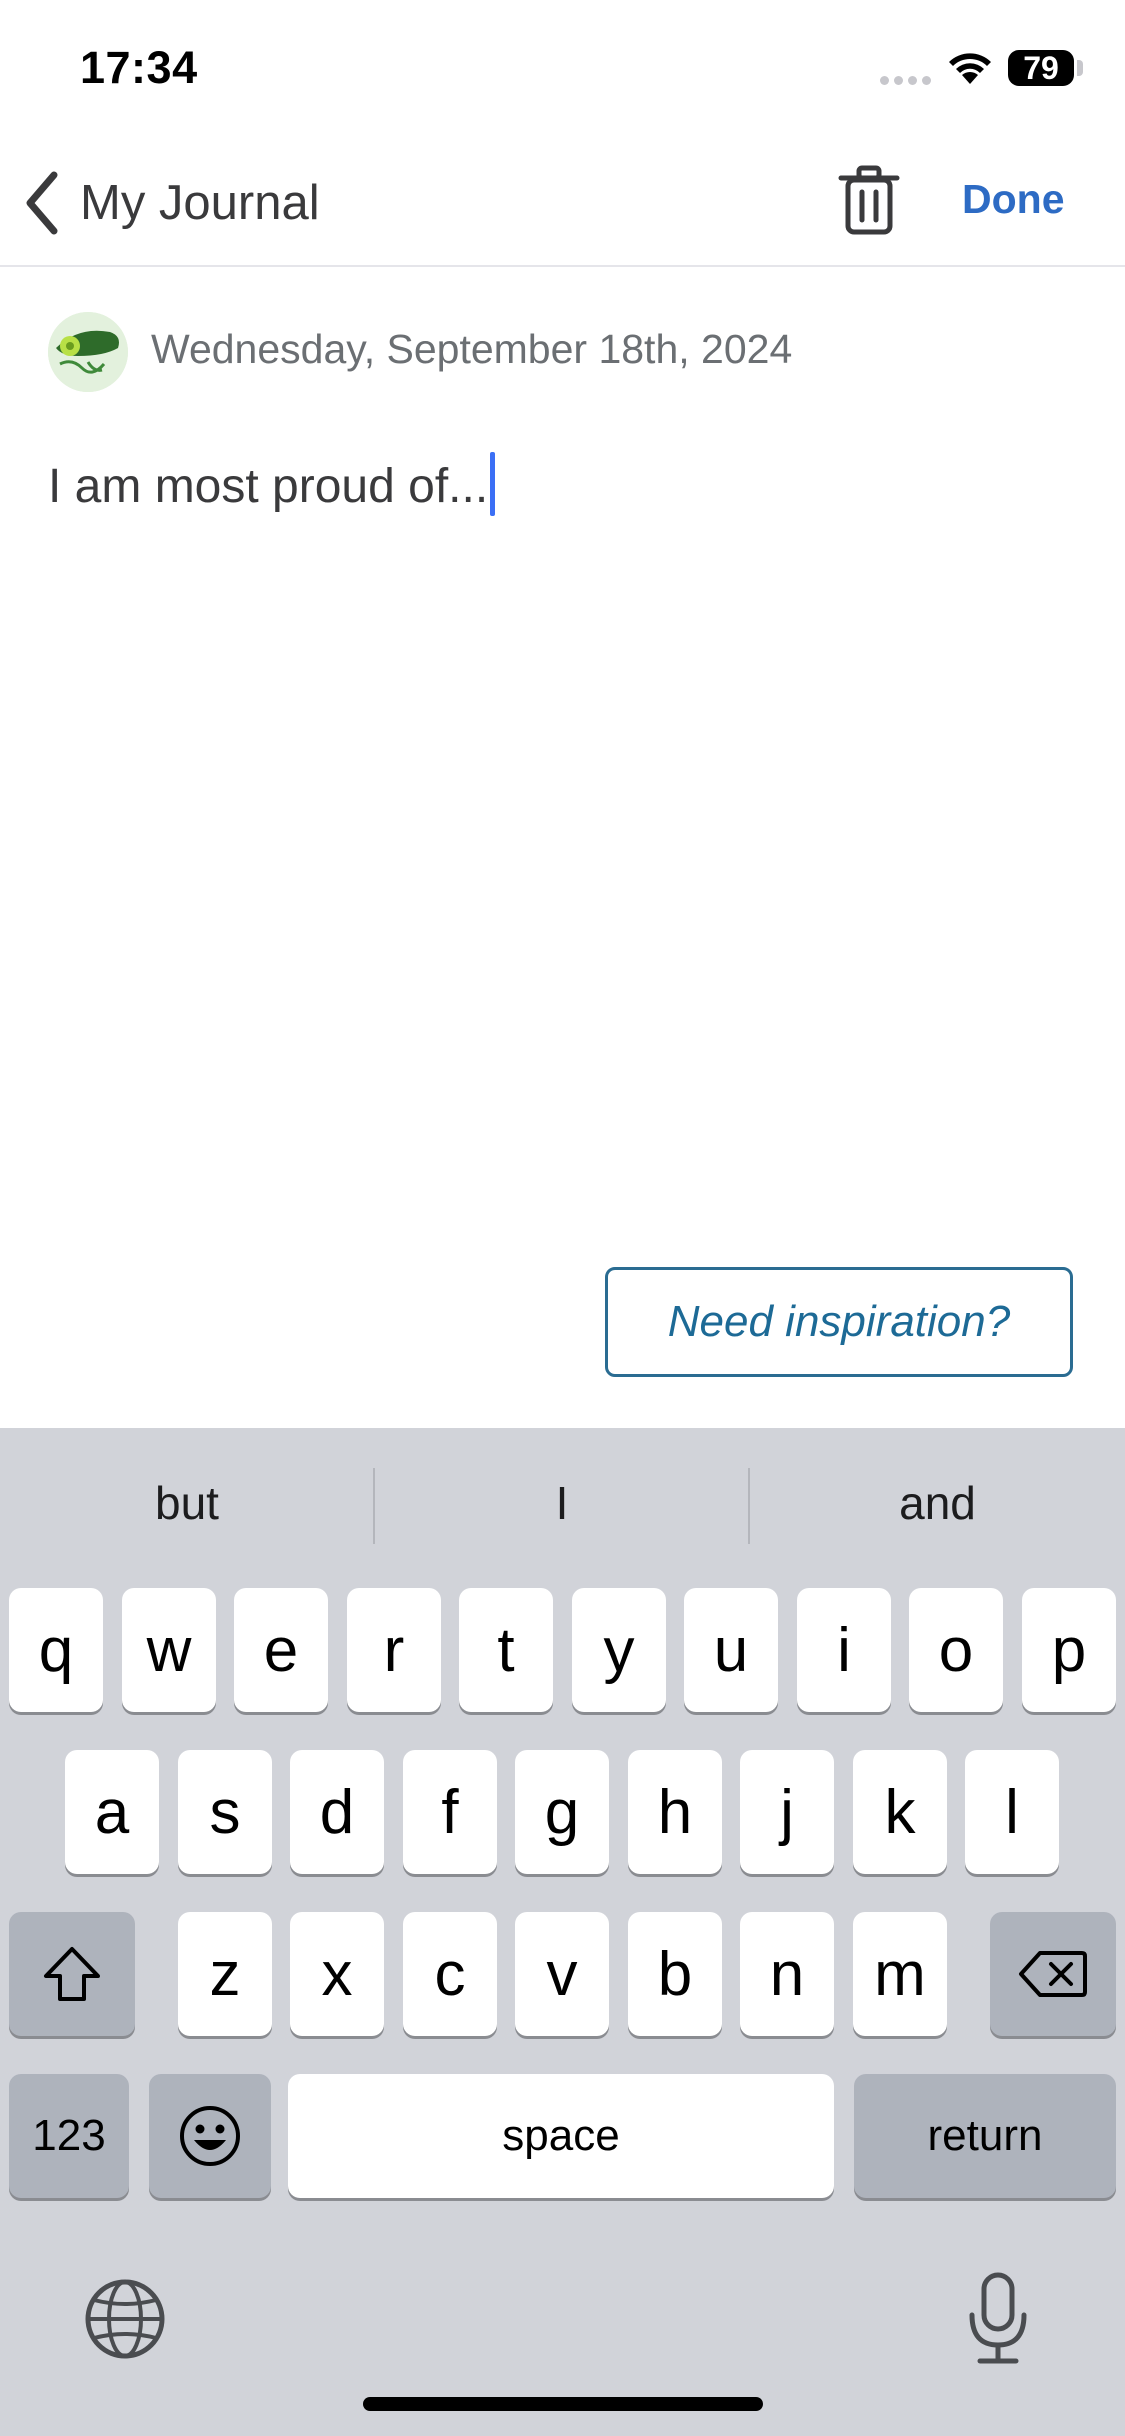 Image resolution: width=1125 pixels, height=2436 pixels. I want to click on return-key: return, so click(985, 2136).